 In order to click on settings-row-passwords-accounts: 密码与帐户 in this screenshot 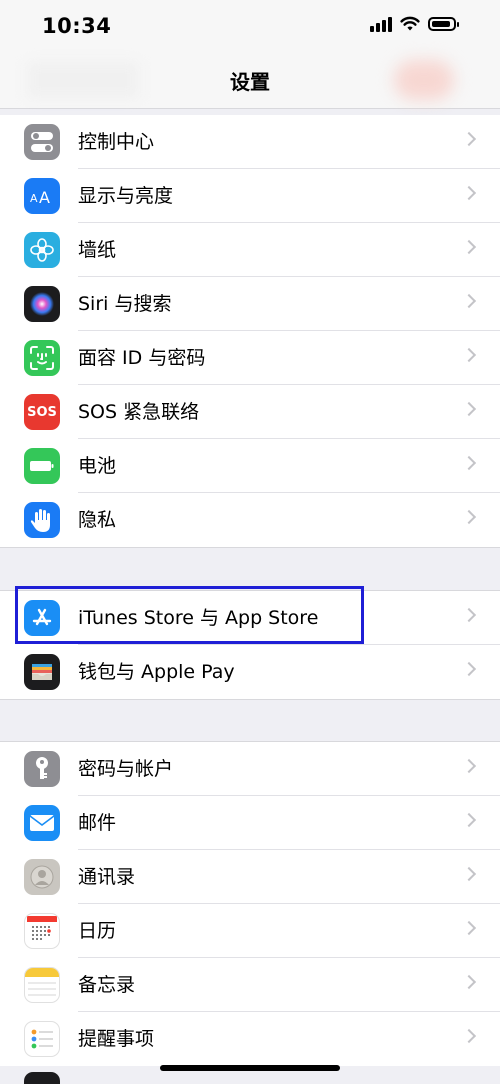, I will do `click(250, 769)`.